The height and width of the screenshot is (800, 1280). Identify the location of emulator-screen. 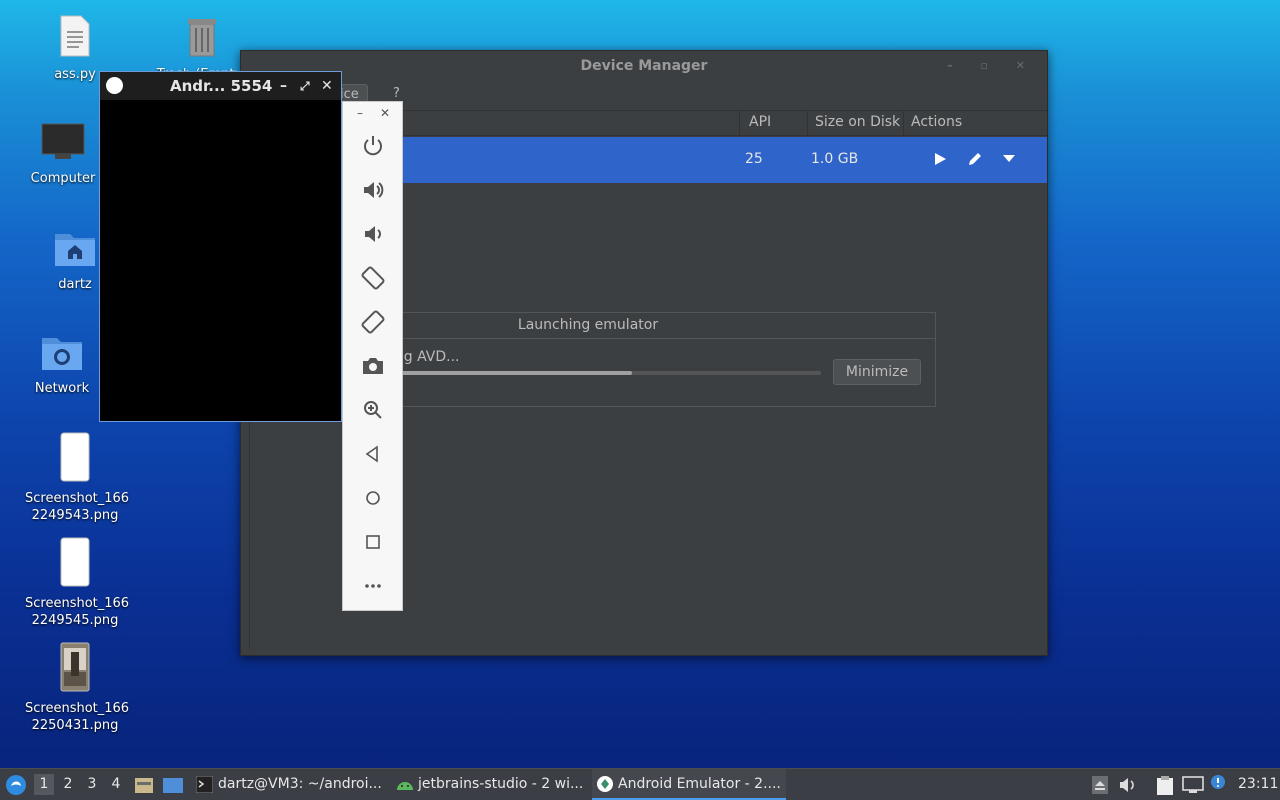
(220, 260).